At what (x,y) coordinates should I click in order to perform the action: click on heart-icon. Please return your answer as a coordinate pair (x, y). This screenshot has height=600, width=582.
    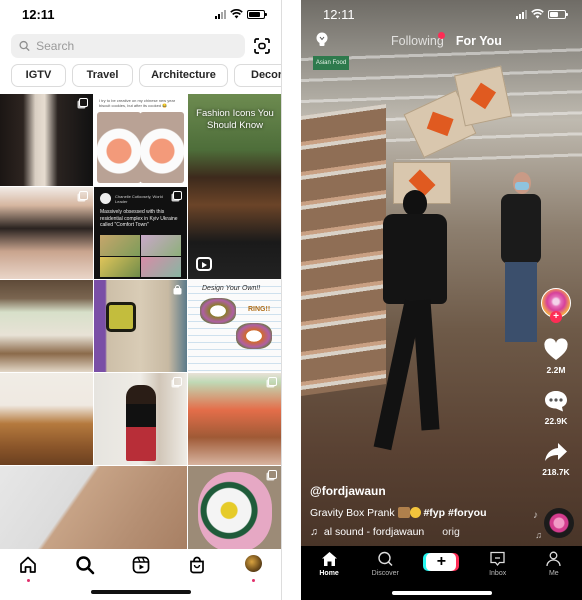
    Looking at the image, I should click on (556, 349).